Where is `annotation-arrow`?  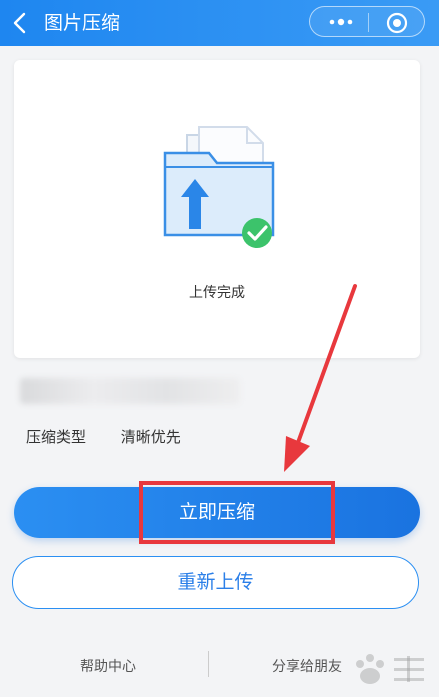 annotation-arrow is located at coordinates (320, 378).